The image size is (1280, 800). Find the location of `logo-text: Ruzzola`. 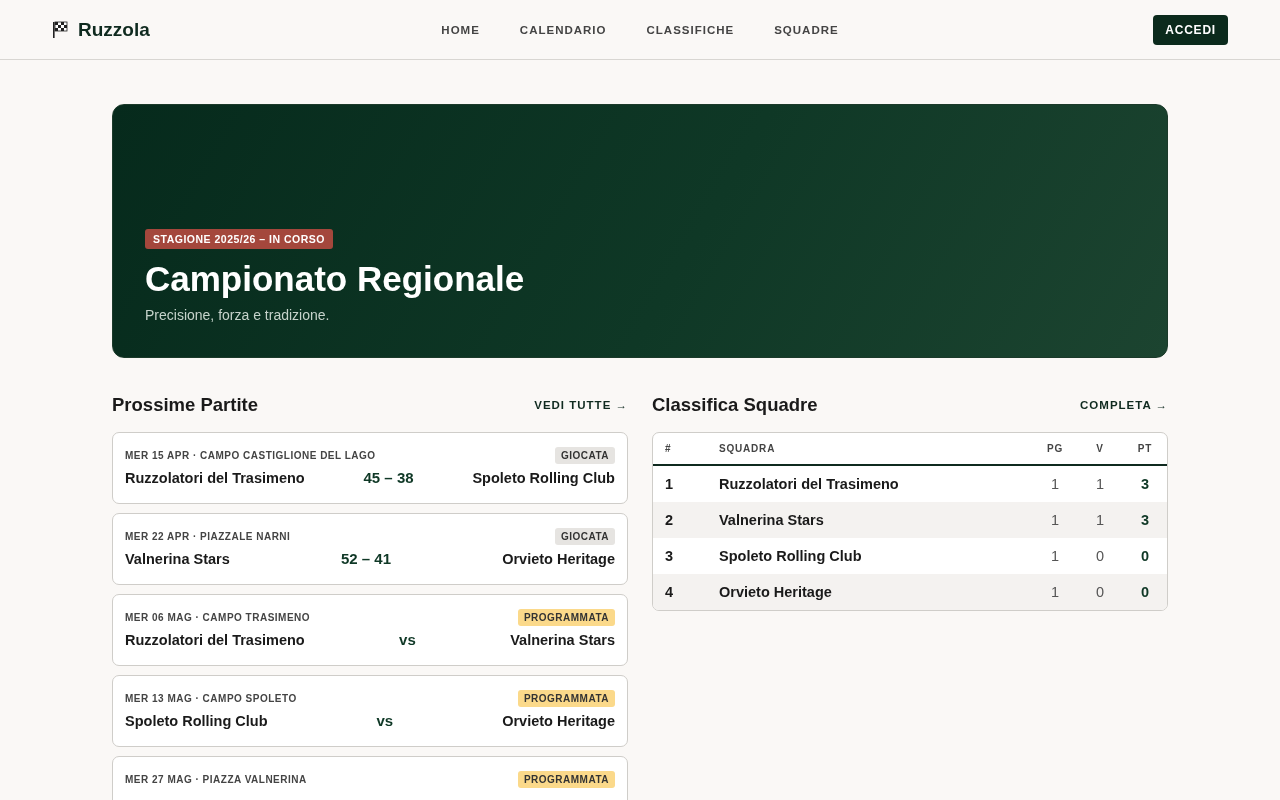

logo-text: Ruzzola is located at coordinates (114, 29).